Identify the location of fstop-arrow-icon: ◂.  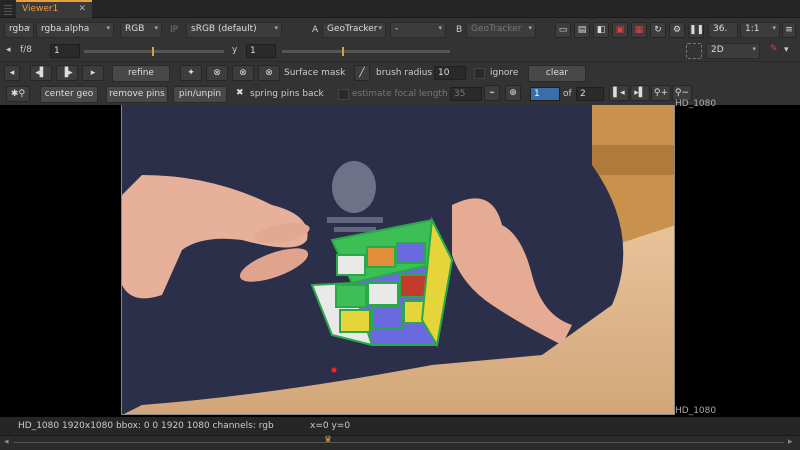
(8, 50).